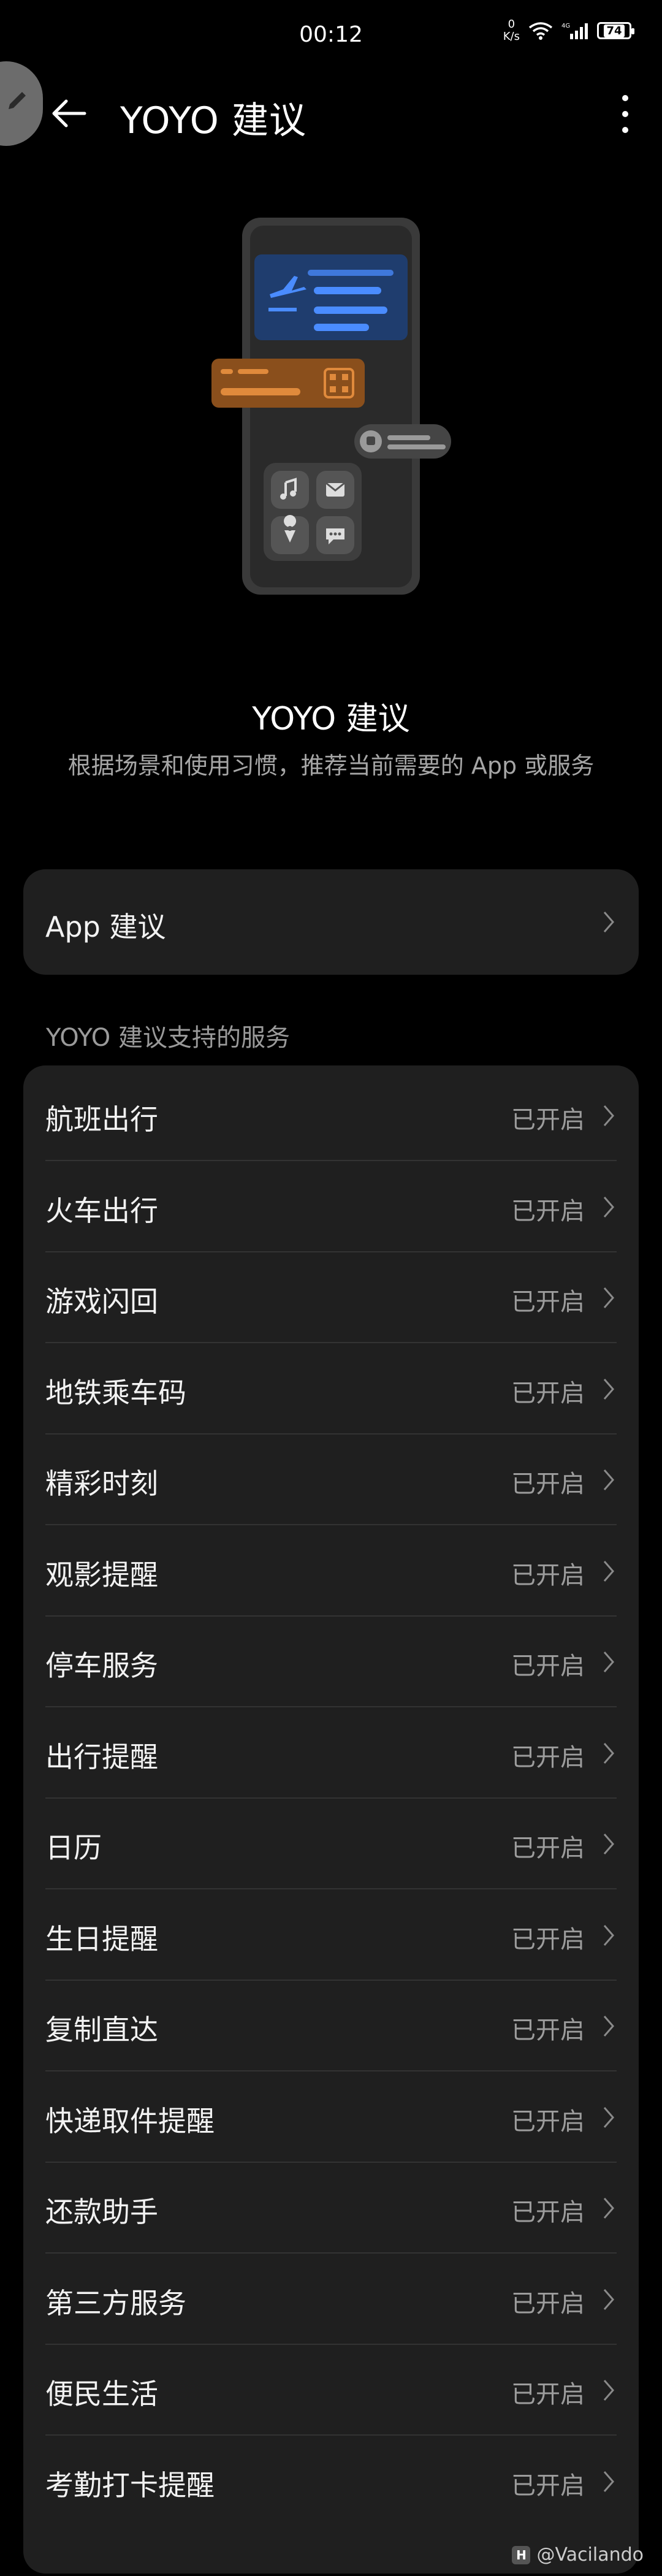 The image size is (662, 2576). What do you see at coordinates (73, 1847) in the screenshot?
I see `service-label: 日历` at bounding box center [73, 1847].